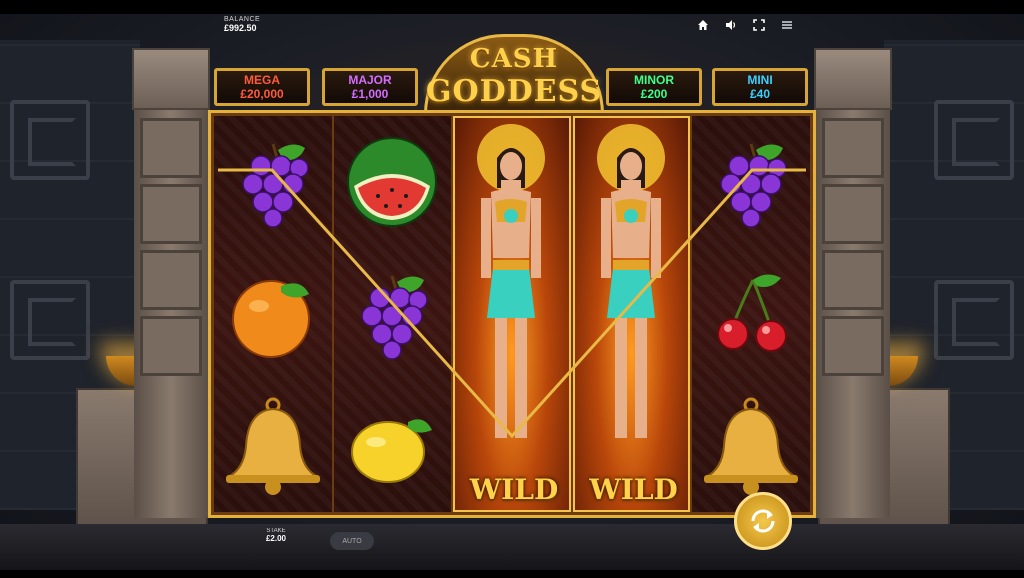 The image size is (1024, 578). Describe the element at coordinates (745, 25) in the screenshot. I see `top-icon-bar` at that location.